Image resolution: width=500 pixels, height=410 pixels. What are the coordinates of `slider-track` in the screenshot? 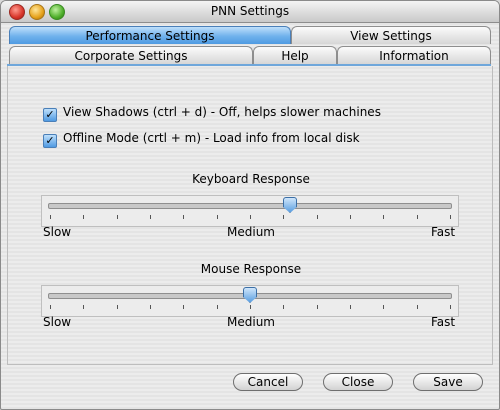 It's located at (250, 206).